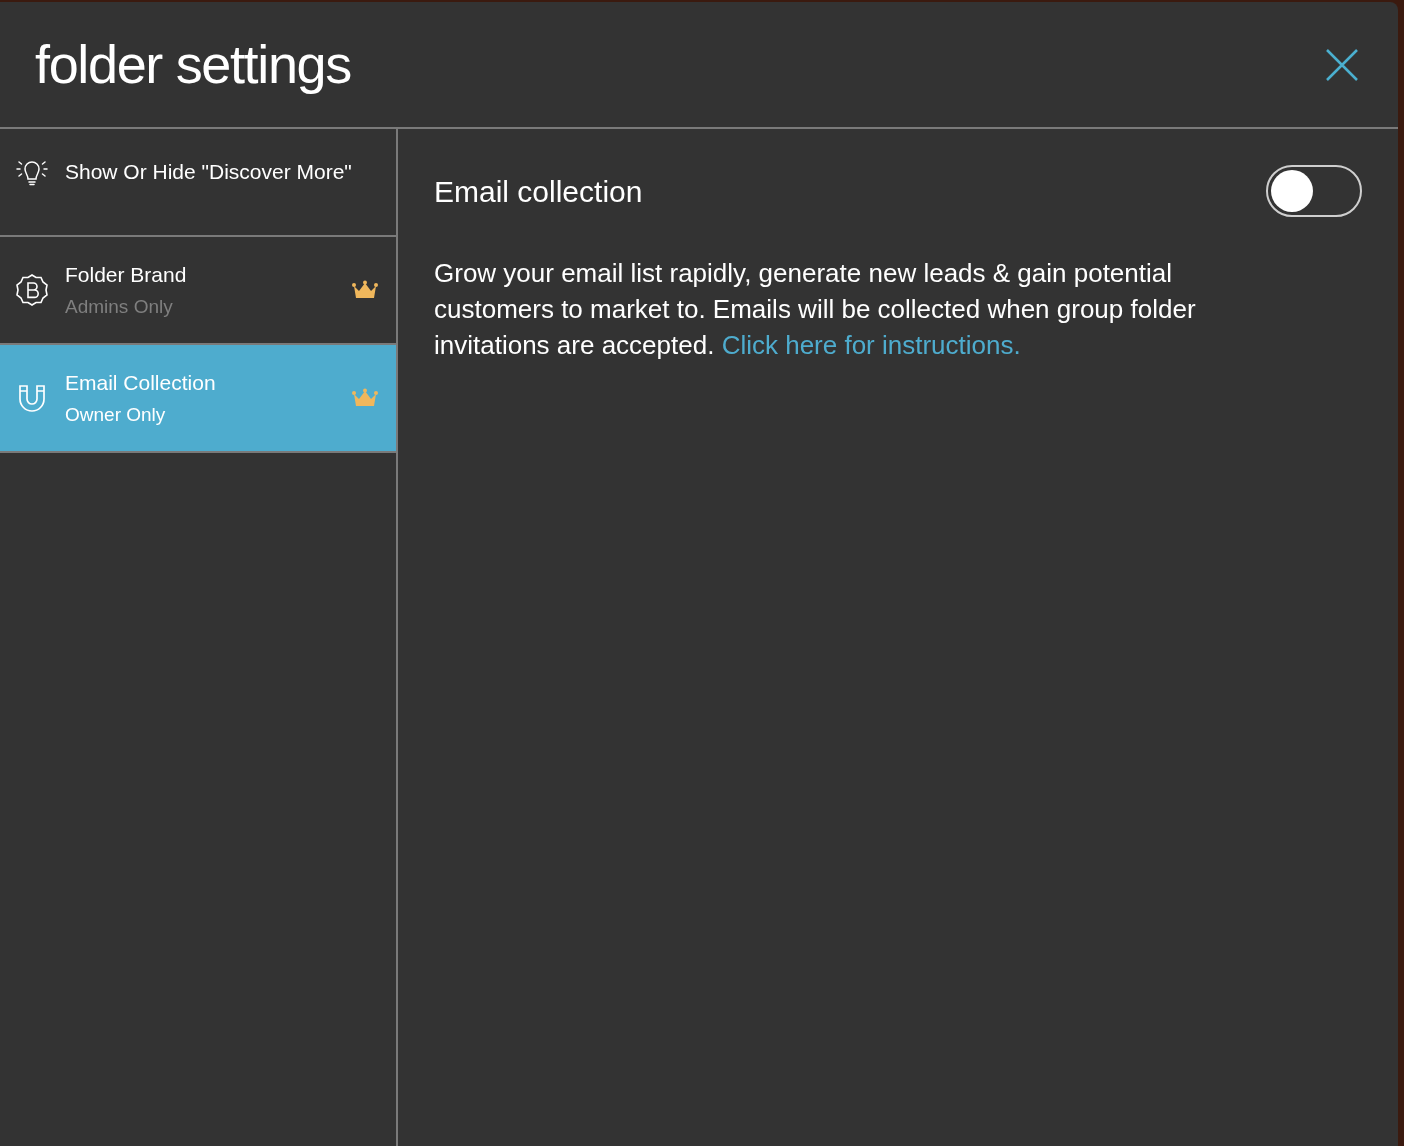  I want to click on toggle-knob, so click(1292, 191).